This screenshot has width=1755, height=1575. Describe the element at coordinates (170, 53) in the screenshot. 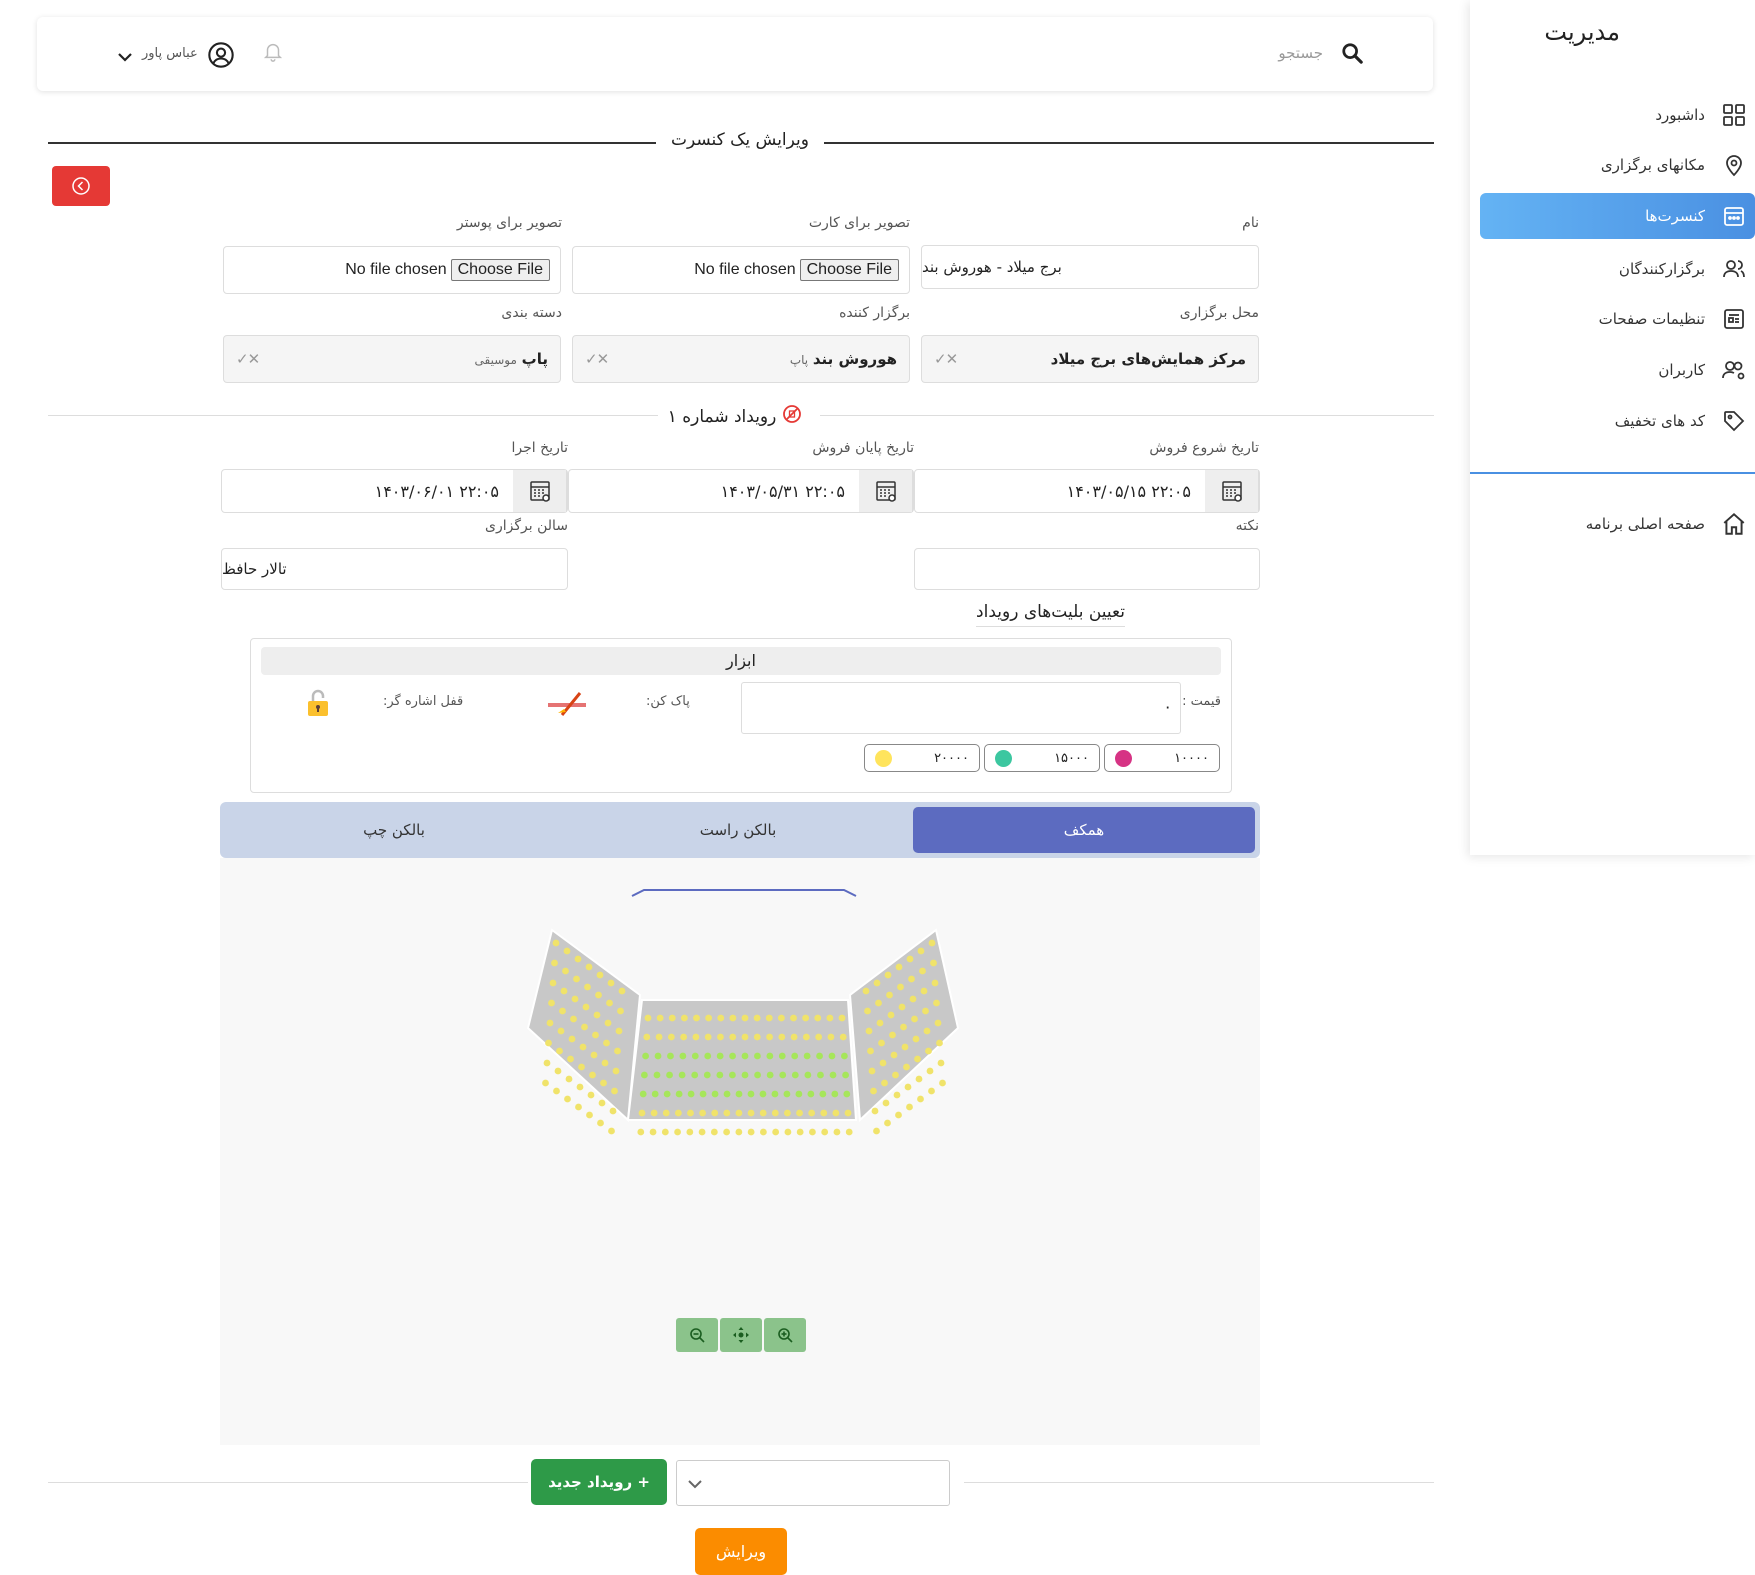

I see `user-name: عباس پاور` at that location.